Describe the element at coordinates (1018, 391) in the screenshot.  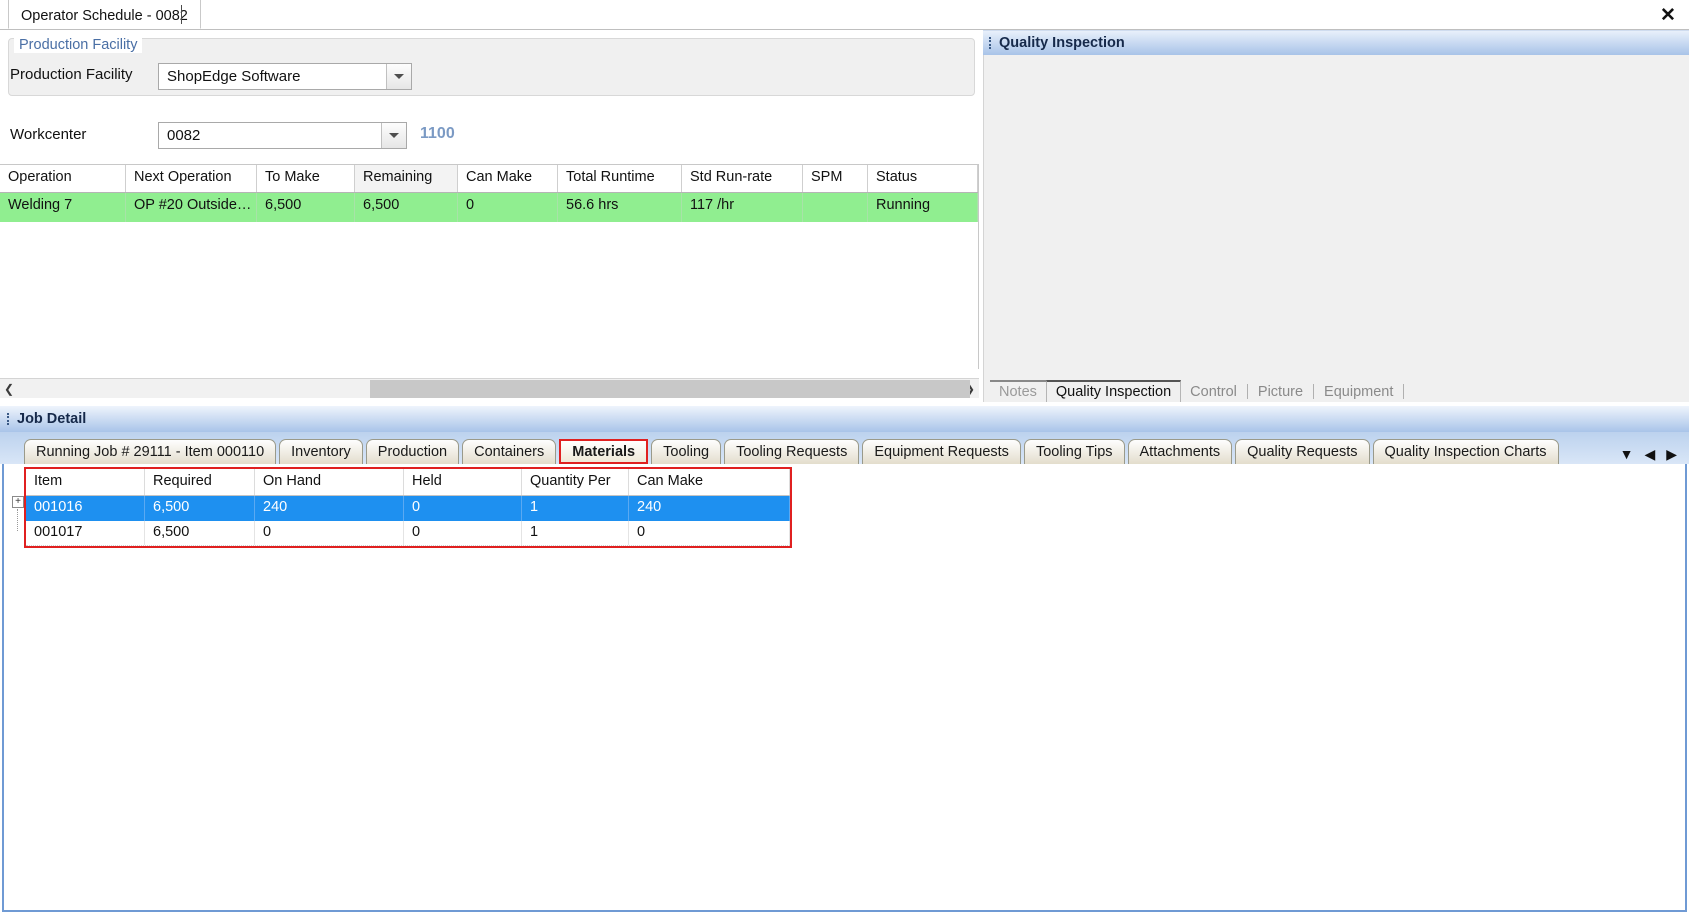
I see `tab-notes: Notes` at that location.